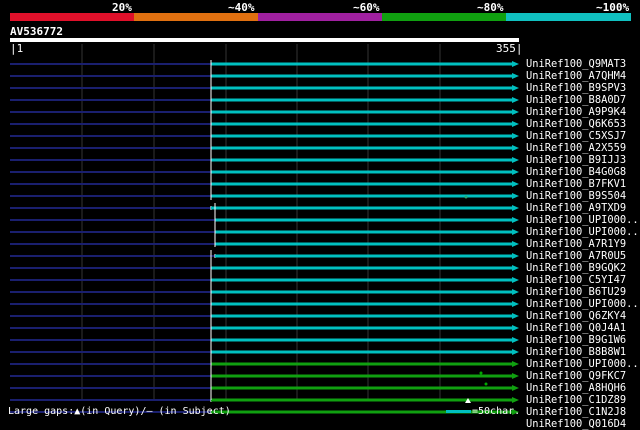 The height and width of the screenshot is (430, 640). What do you see at coordinates (583, 136) in the screenshot?
I see `hit-label: UniRef100_C5XSJ7` at bounding box center [583, 136].